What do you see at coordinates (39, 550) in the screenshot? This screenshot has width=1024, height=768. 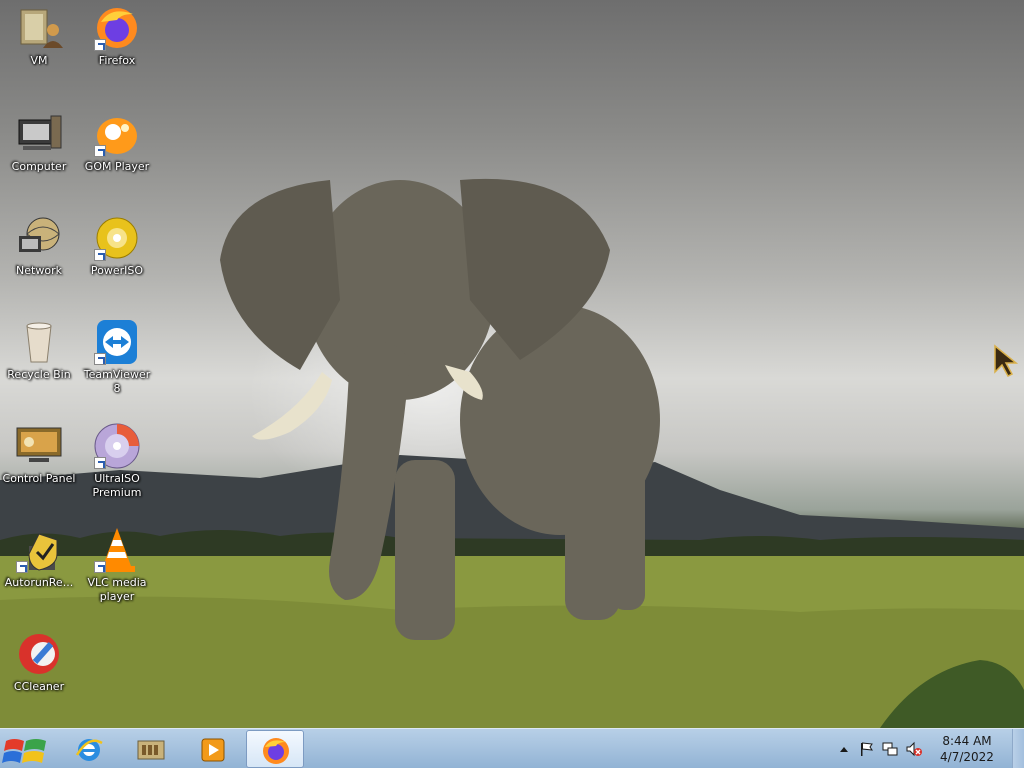 I see `autorun-remover-icon` at bounding box center [39, 550].